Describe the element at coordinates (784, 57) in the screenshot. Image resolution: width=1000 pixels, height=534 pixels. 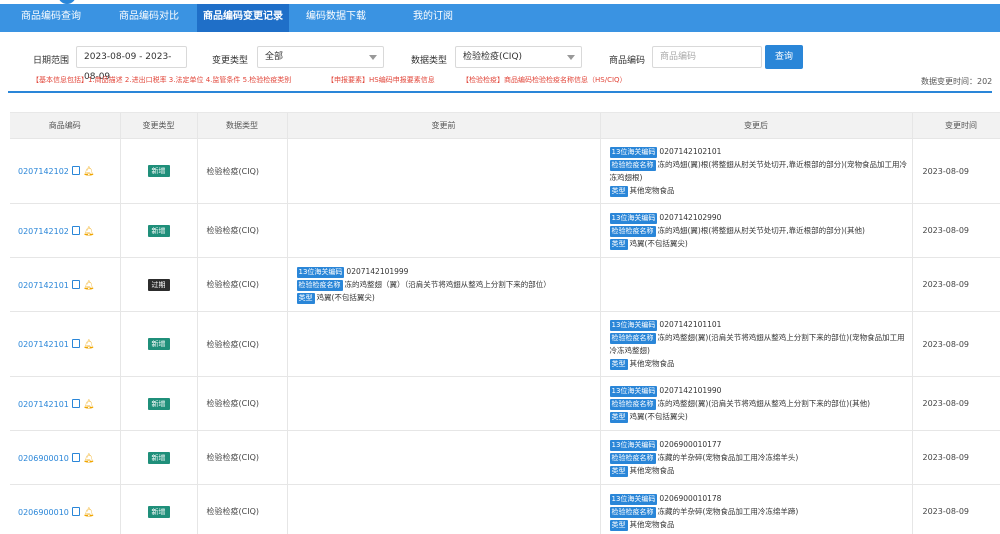
I see `query-button: 查询` at that location.